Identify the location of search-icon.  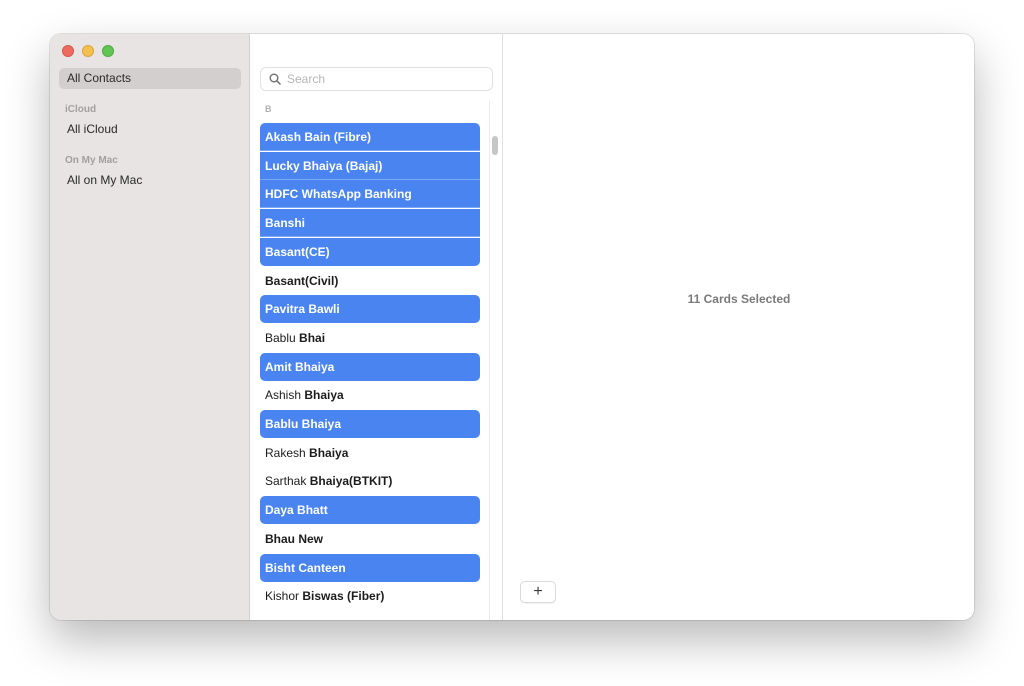
(275, 79).